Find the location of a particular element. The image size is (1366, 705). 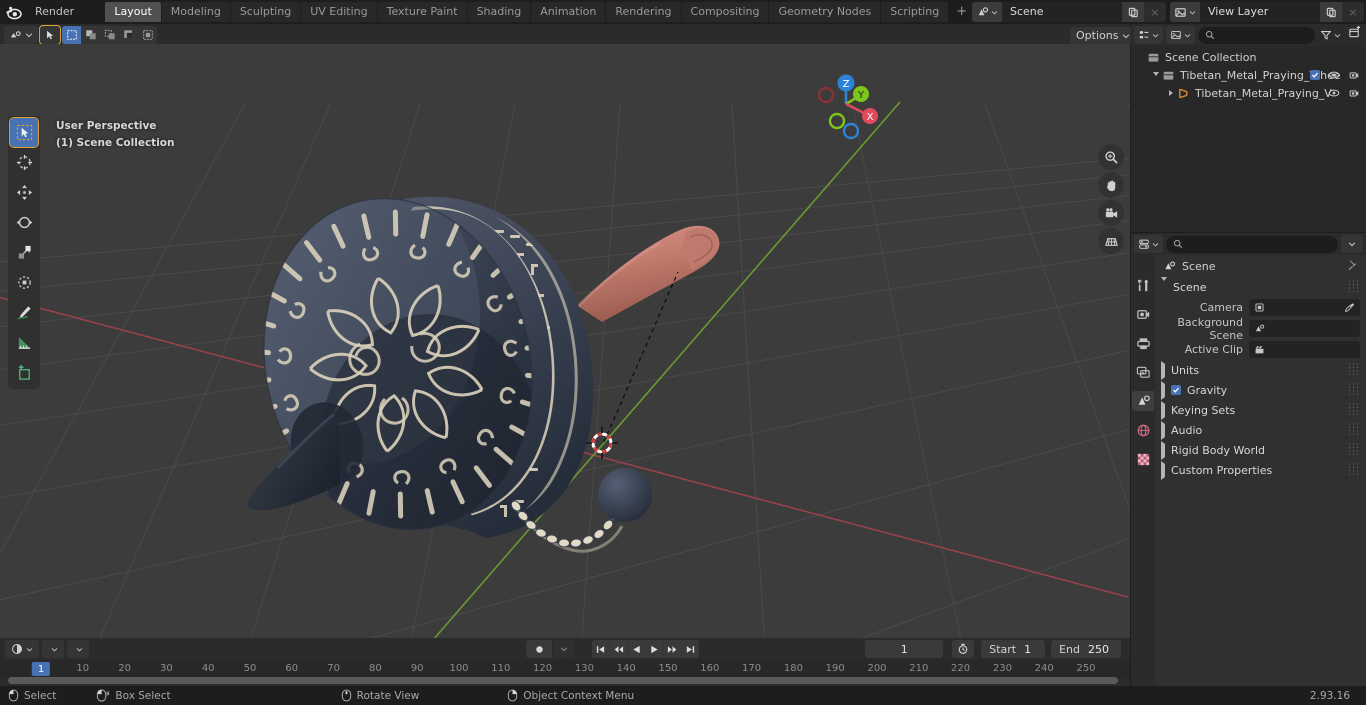

eyedropper-icon is located at coordinates (1349, 307).